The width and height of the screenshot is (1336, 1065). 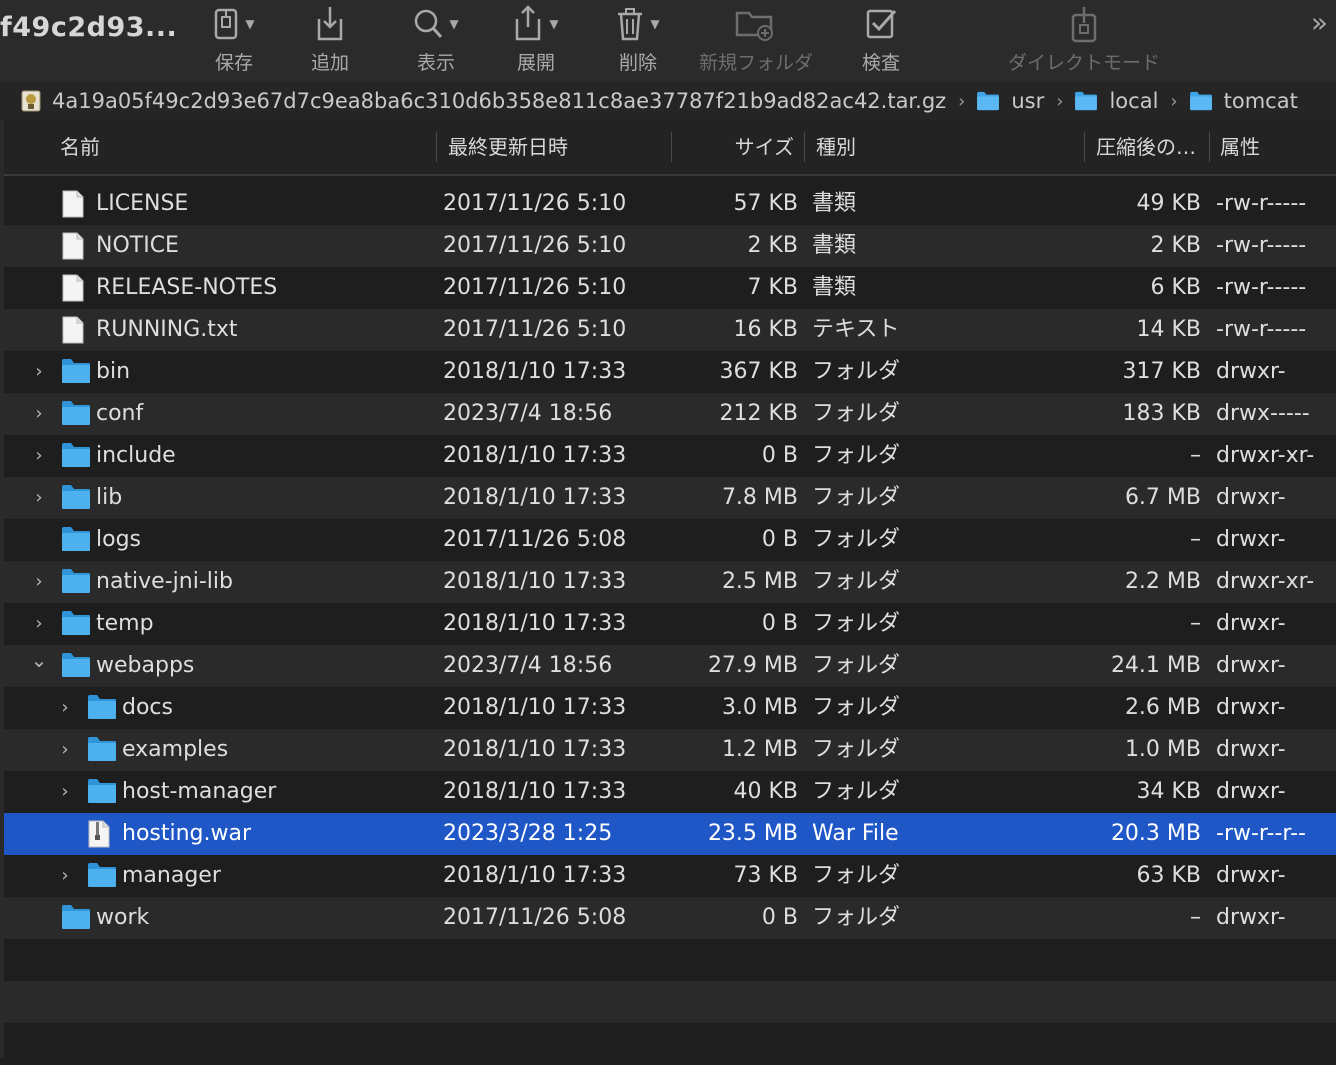 I want to click on path-segment-tomcat: tomcat, so click(x=1243, y=101).